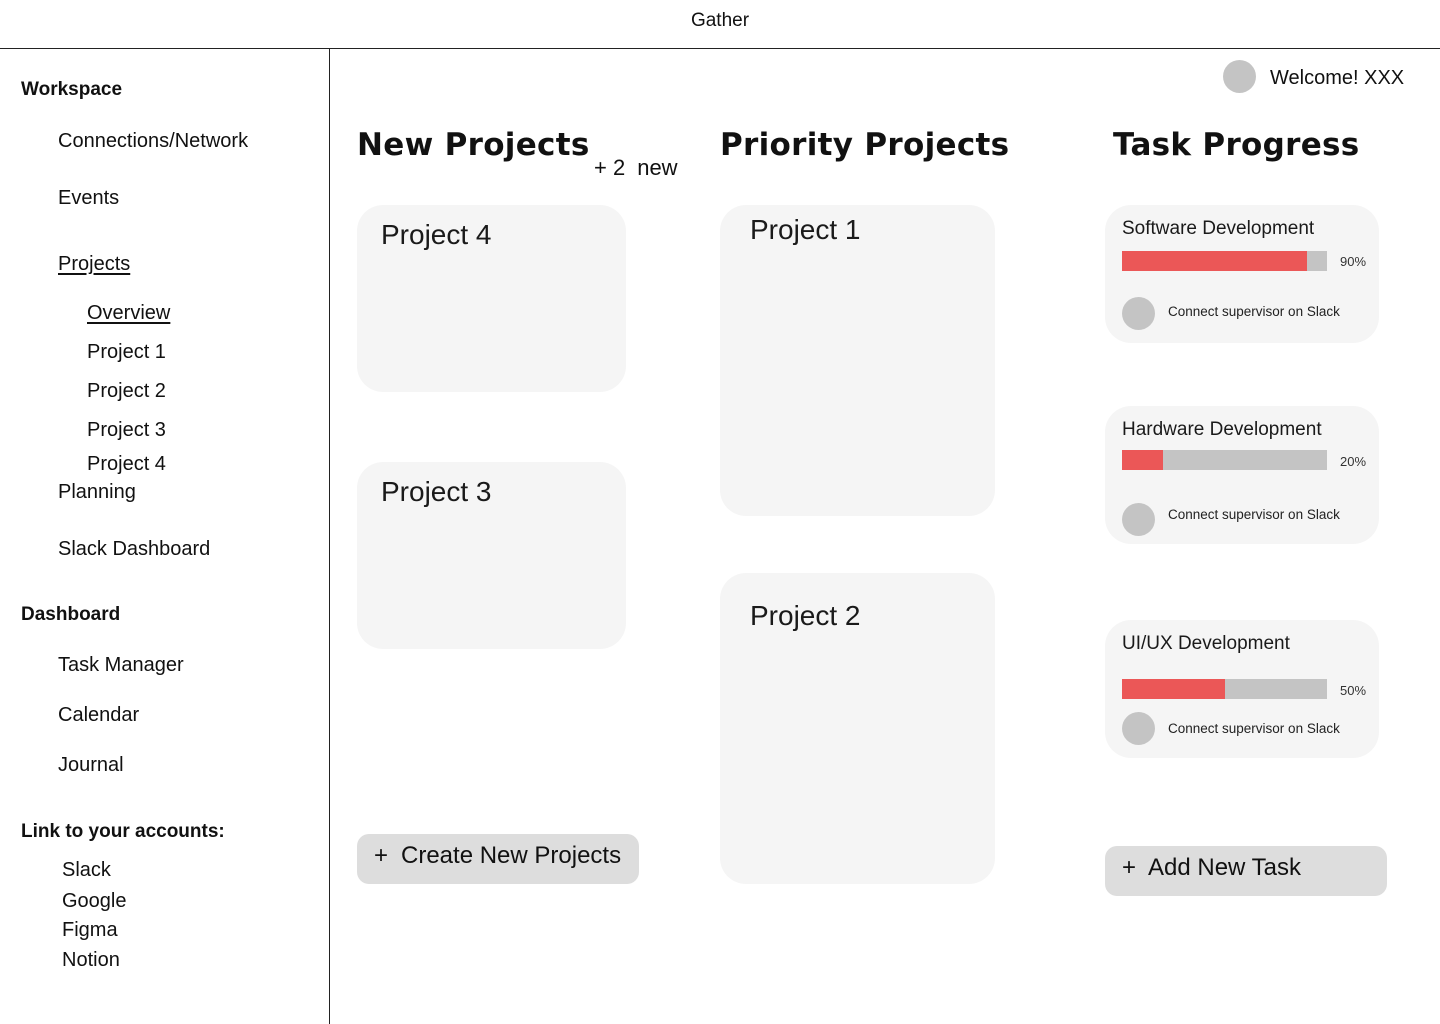 This screenshot has height=1024, width=1440. I want to click on welcome-text: Welcome! XXX, so click(1337, 78).